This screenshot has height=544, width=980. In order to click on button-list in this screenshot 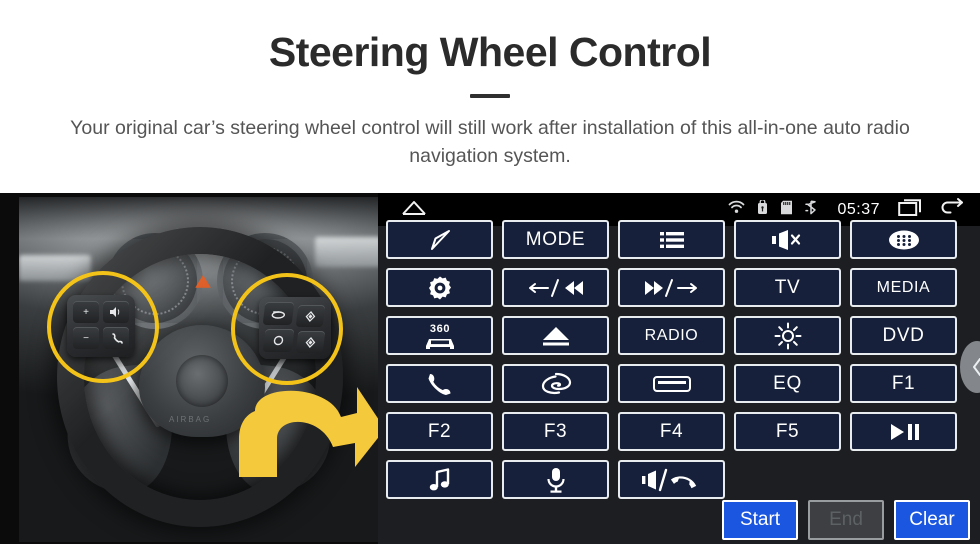, I will do `click(671, 239)`.